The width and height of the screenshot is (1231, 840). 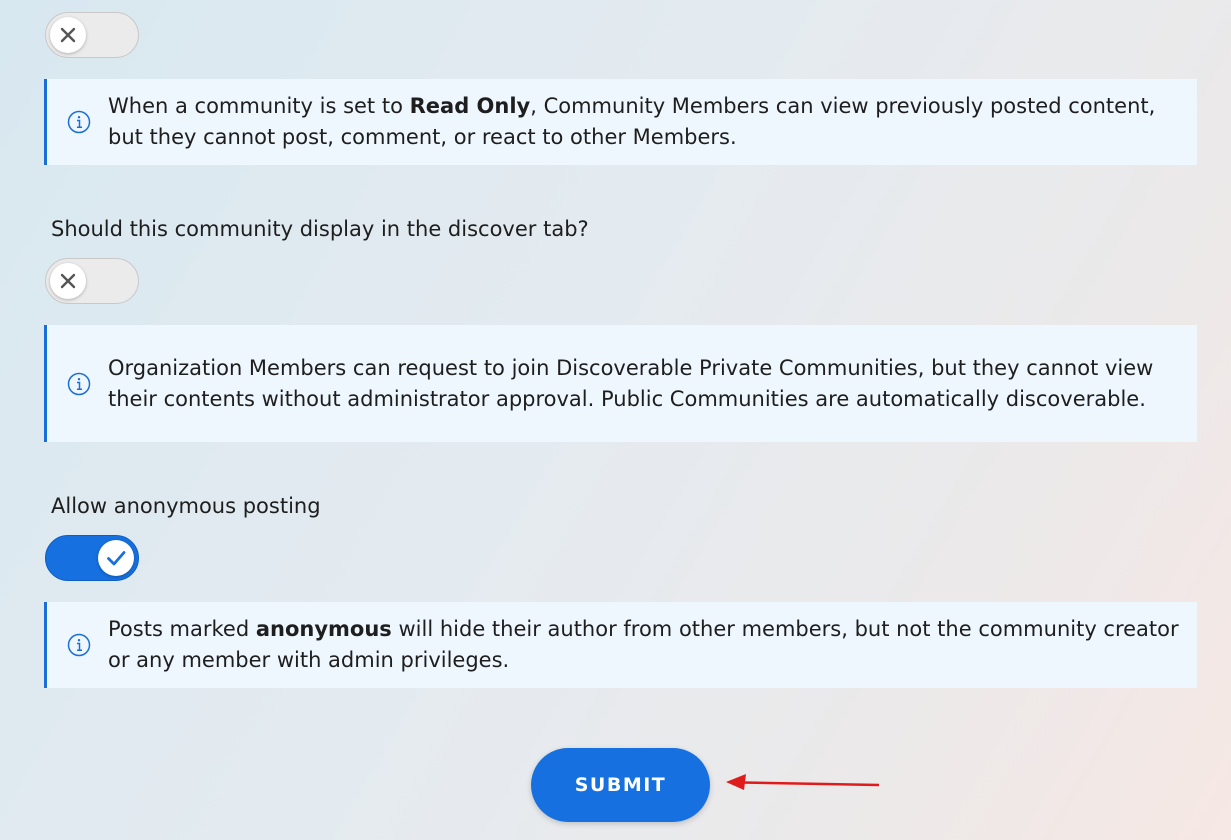 What do you see at coordinates (92, 281) in the screenshot?
I see `discover-toggle` at bounding box center [92, 281].